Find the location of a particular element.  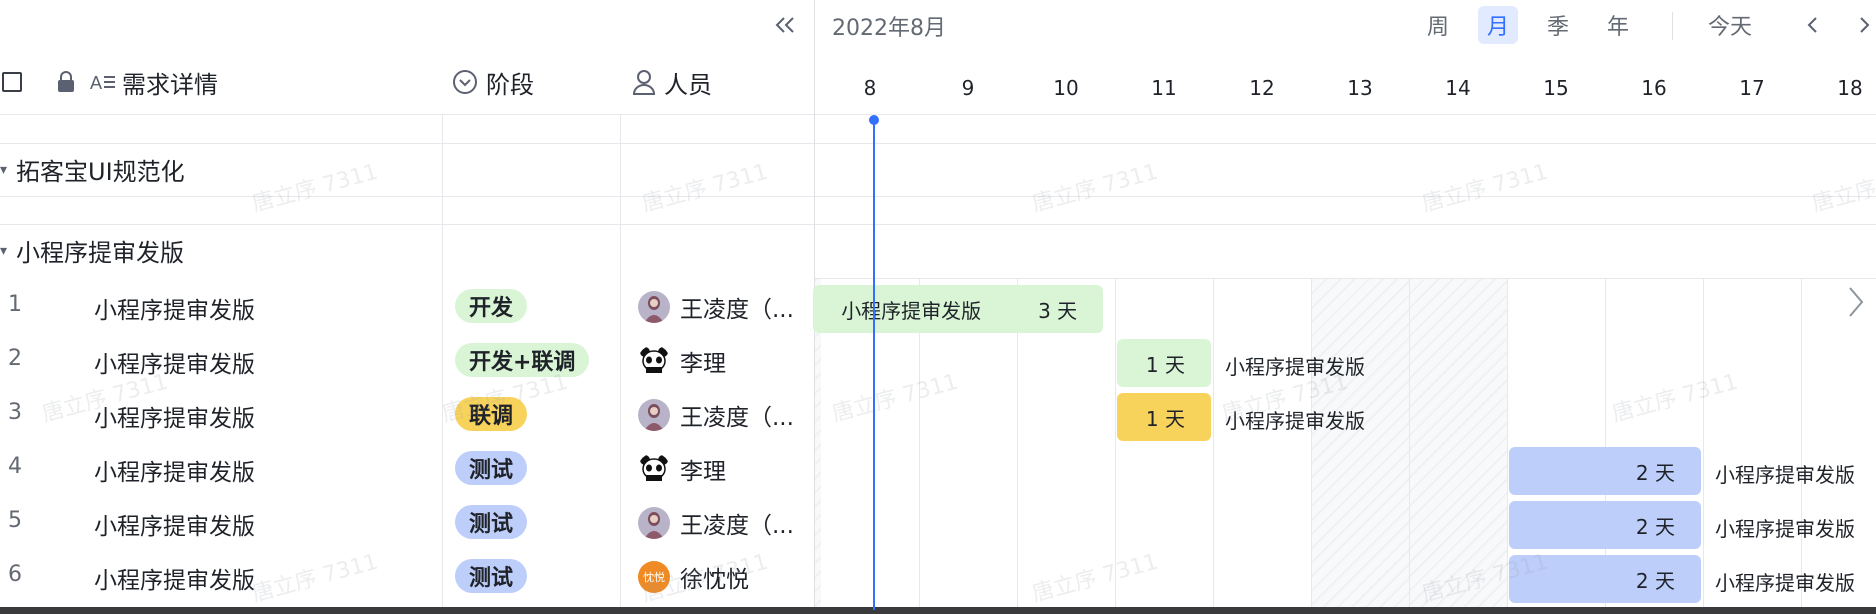

scroll-right-button is located at coordinates (1856, 302).